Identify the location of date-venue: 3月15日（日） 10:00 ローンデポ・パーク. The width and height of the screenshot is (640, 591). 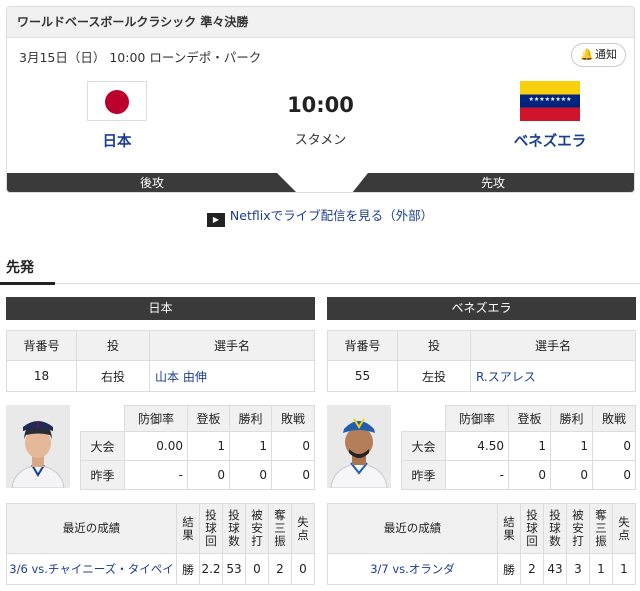
(140, 57).